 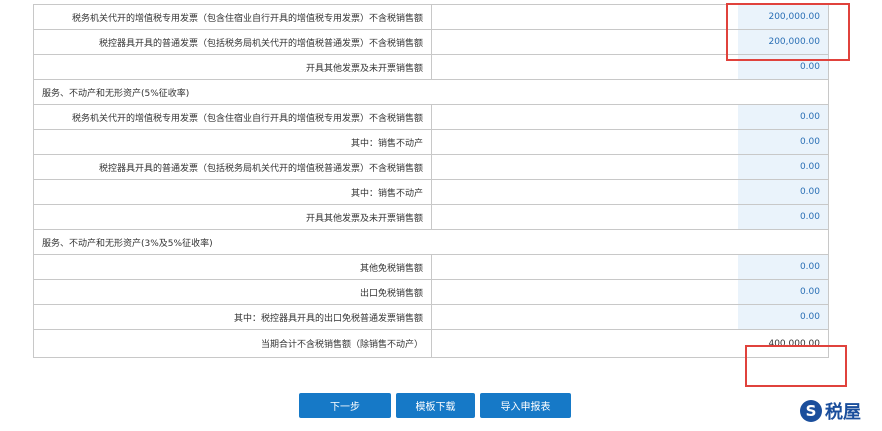 What do you see at coordinates (525, 405) in the screenshot?
I see `import-report-button: 导入申报表` at bounding box center [525, 405].